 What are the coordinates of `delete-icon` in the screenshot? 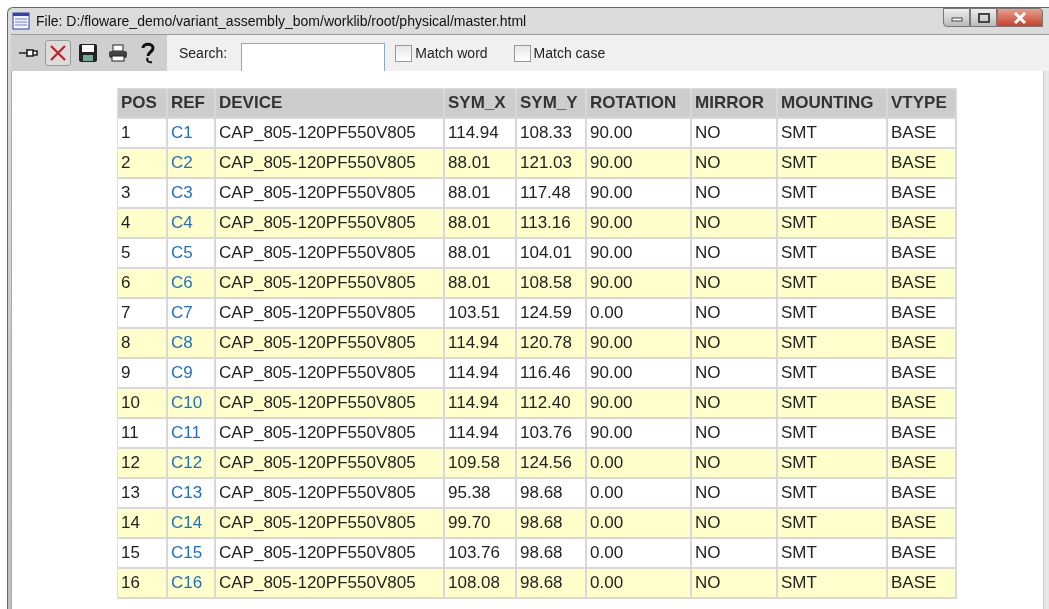 It's located at (58, 53).